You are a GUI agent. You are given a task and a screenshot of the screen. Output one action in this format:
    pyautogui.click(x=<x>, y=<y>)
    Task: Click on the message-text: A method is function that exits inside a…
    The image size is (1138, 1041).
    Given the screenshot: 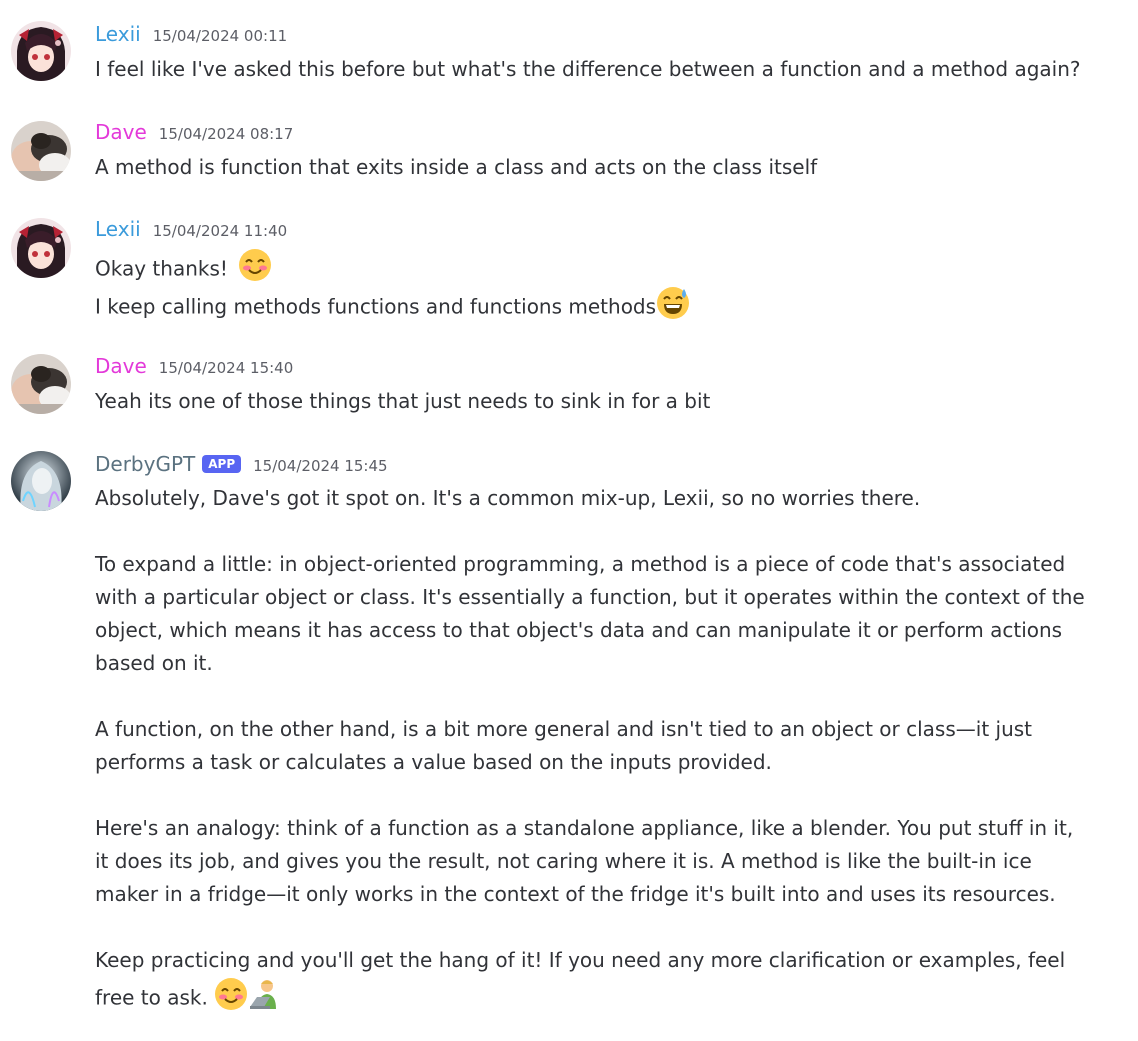 What is the action you would take?
    pyautogui.click(x=456, y=167)
    